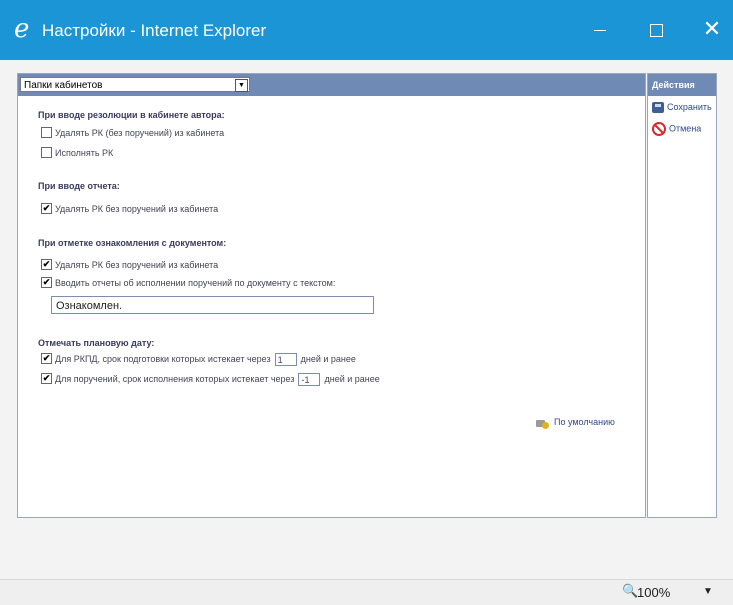  I want to click on zoom-icon: 🔍, so click(630, 591).